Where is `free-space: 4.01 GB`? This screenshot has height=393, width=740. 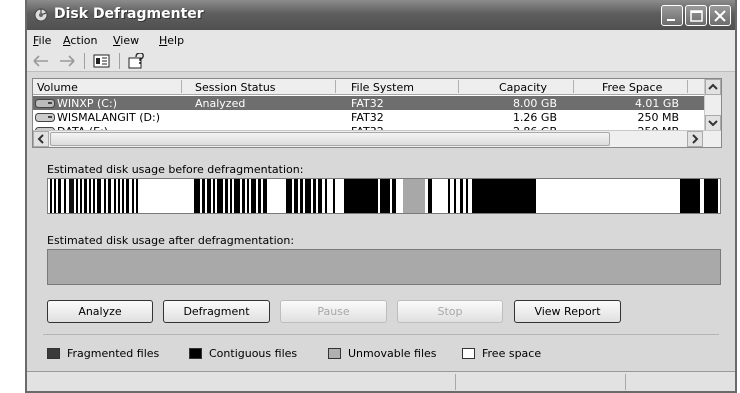
free-space: 4.01 GB is located at coordinates (656, 103).